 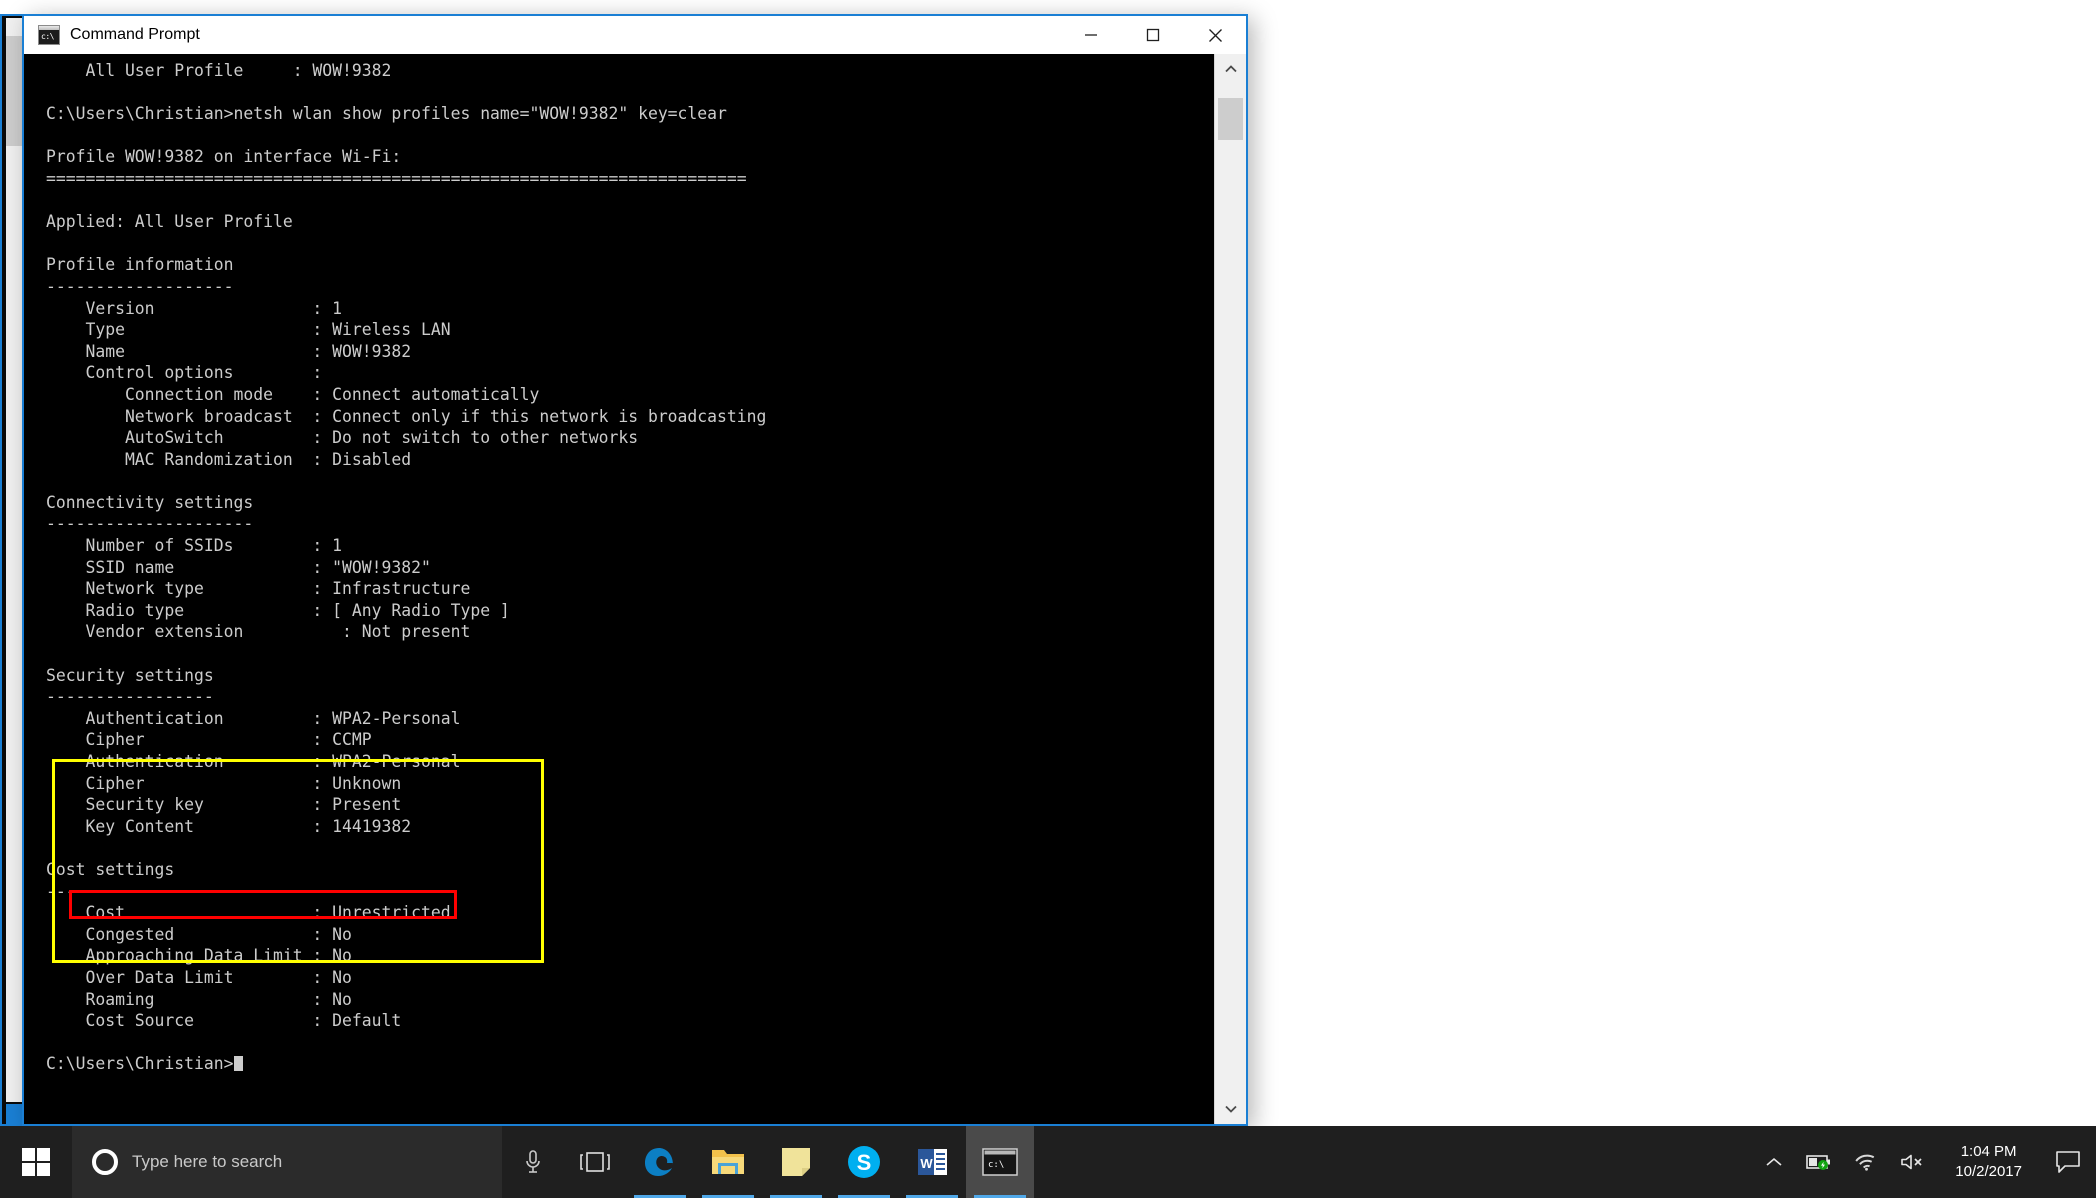 I want to click on microphone-icon, so click(x=533, y=1162).